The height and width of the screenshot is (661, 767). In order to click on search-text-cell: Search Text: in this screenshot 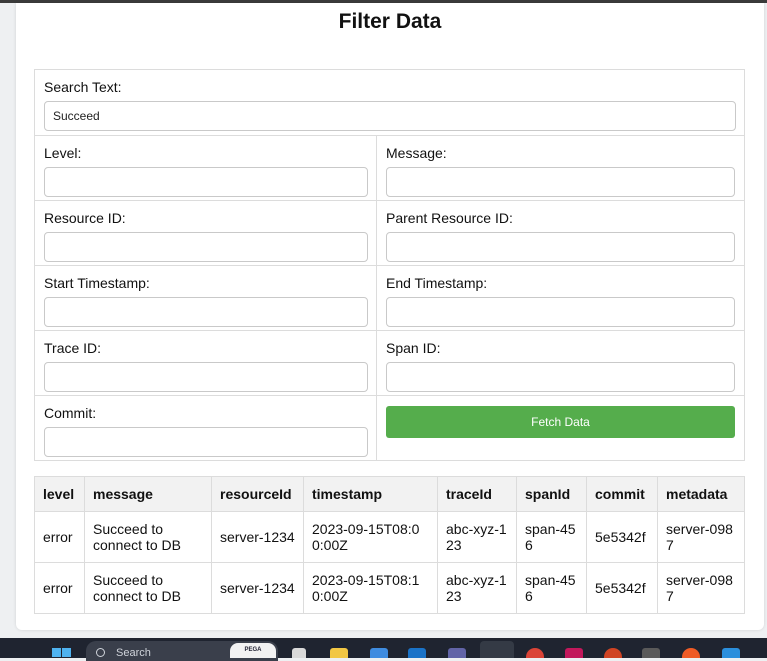, I will do `click(389, 102)`.